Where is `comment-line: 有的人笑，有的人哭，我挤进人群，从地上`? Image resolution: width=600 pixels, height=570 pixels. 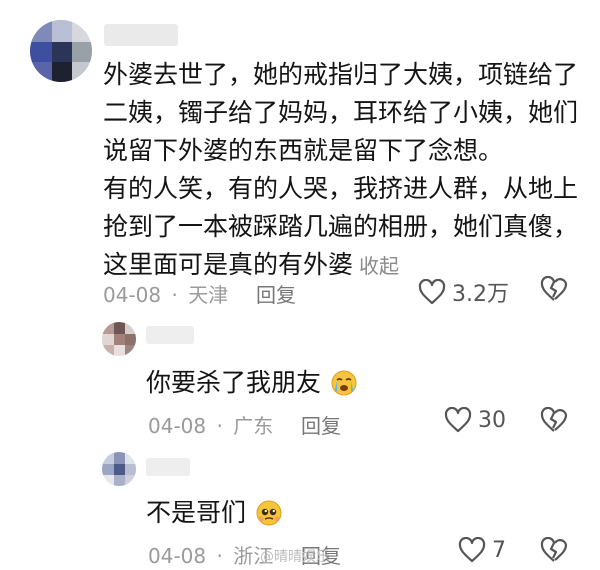 comment-line: 有的人笑，有的人哭，我挤进人群，从地上 is located at coordinates (341, 188).